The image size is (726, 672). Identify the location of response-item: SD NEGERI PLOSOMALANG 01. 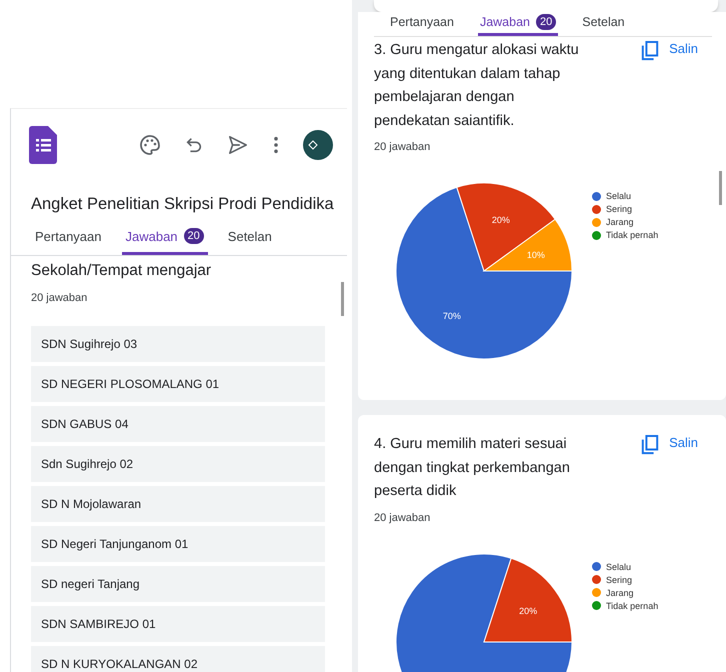
(178, 384).